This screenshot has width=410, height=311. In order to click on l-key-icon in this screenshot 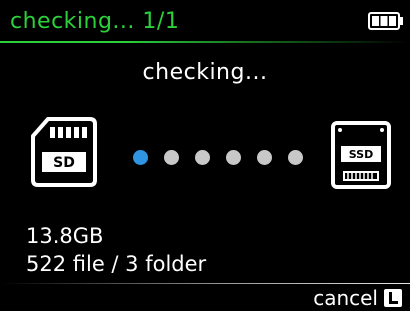, I will do `click(393, 298)`.